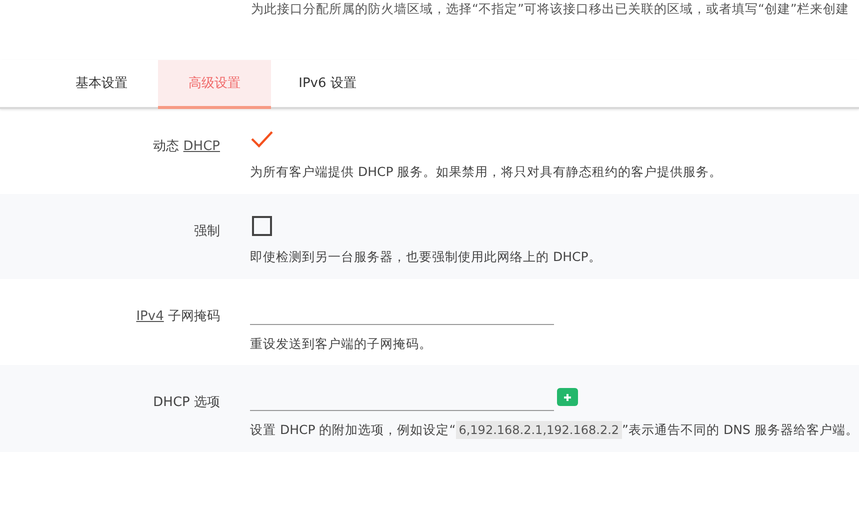  I want to click on tab: IPv6 设置, so click(327, 84).